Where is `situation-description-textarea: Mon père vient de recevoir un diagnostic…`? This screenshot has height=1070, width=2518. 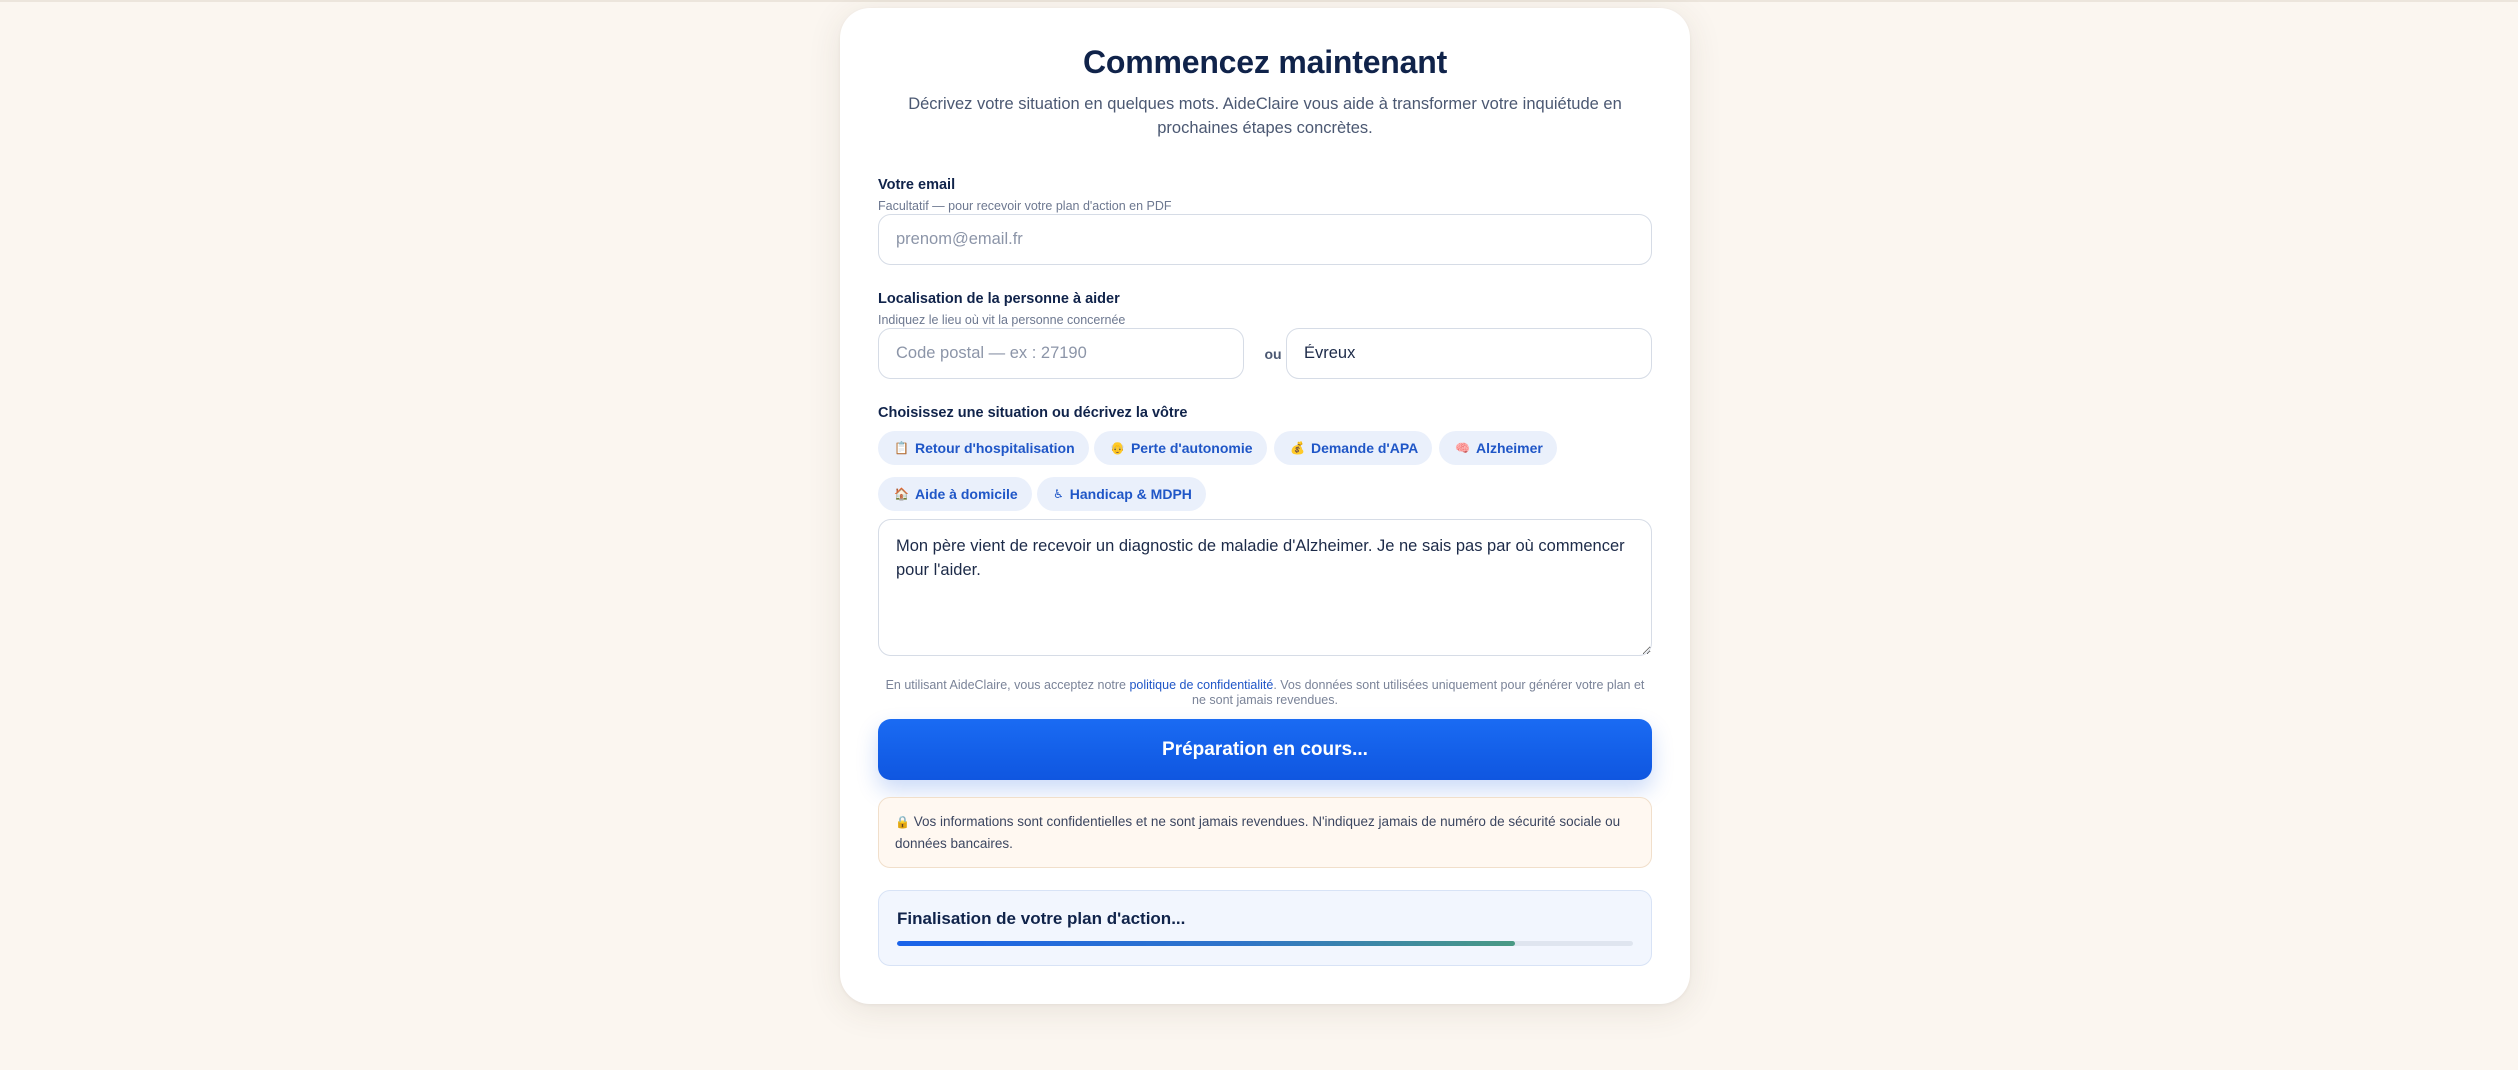 situation-description-textarea: Mon père vient de recevoir un diagnostic… is located at coordinates (1265, 587).